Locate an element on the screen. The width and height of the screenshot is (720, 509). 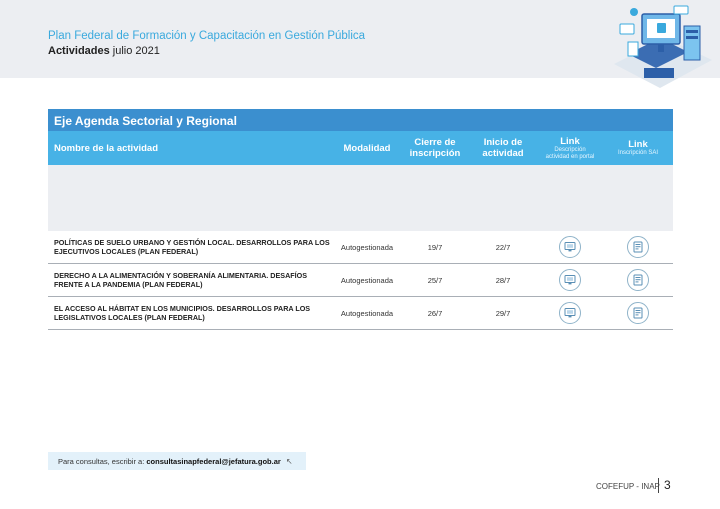
activity-inicio: 29/7 is located at coordinates (503, 313).